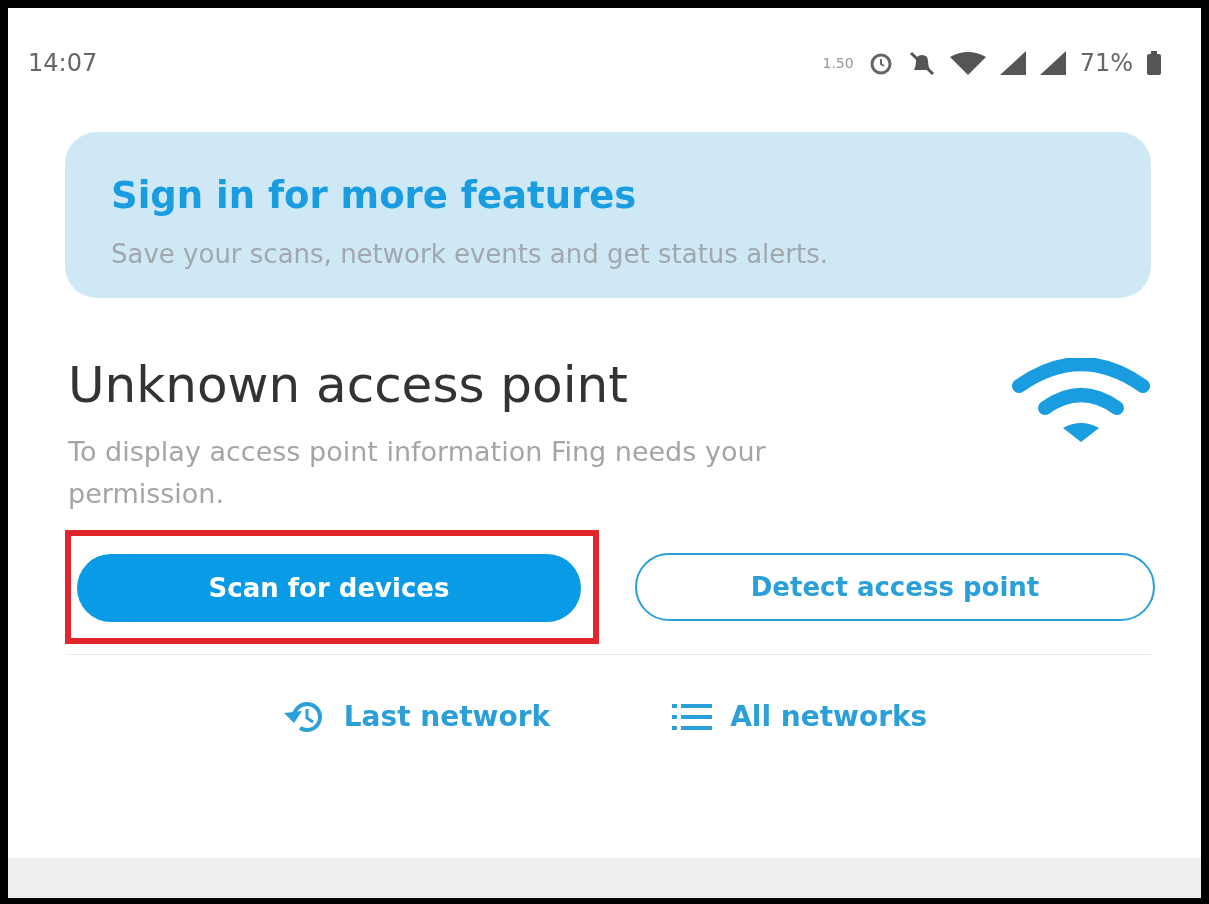 The height and width of the screenshot is (904, 1209). What do you see at coordinates (416, 717) in the screenshot?
I see `last-network-link: Last network` at bounding box center [416, 717].